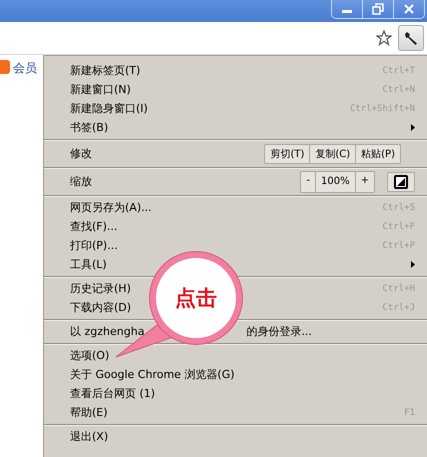 The width and height of the screenshot is (427, 457). What do you see at coordinates (81, 153) in the screenshot?
I see `menu-label: 修改` at bounding box center [81, 153].